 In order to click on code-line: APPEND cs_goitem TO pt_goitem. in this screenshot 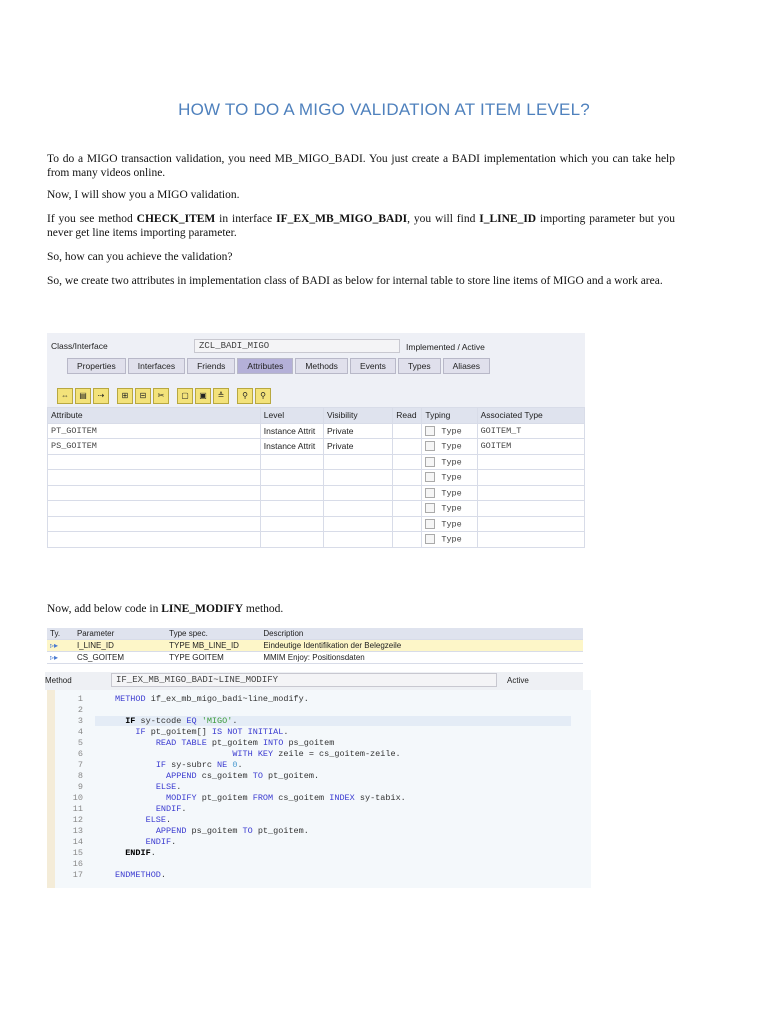, I will do `click(217, 776)`.